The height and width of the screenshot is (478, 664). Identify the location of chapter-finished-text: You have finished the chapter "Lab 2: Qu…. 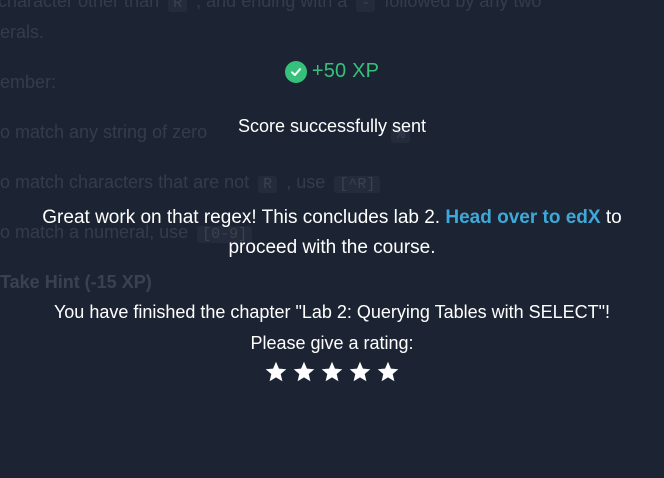
(332, 312).